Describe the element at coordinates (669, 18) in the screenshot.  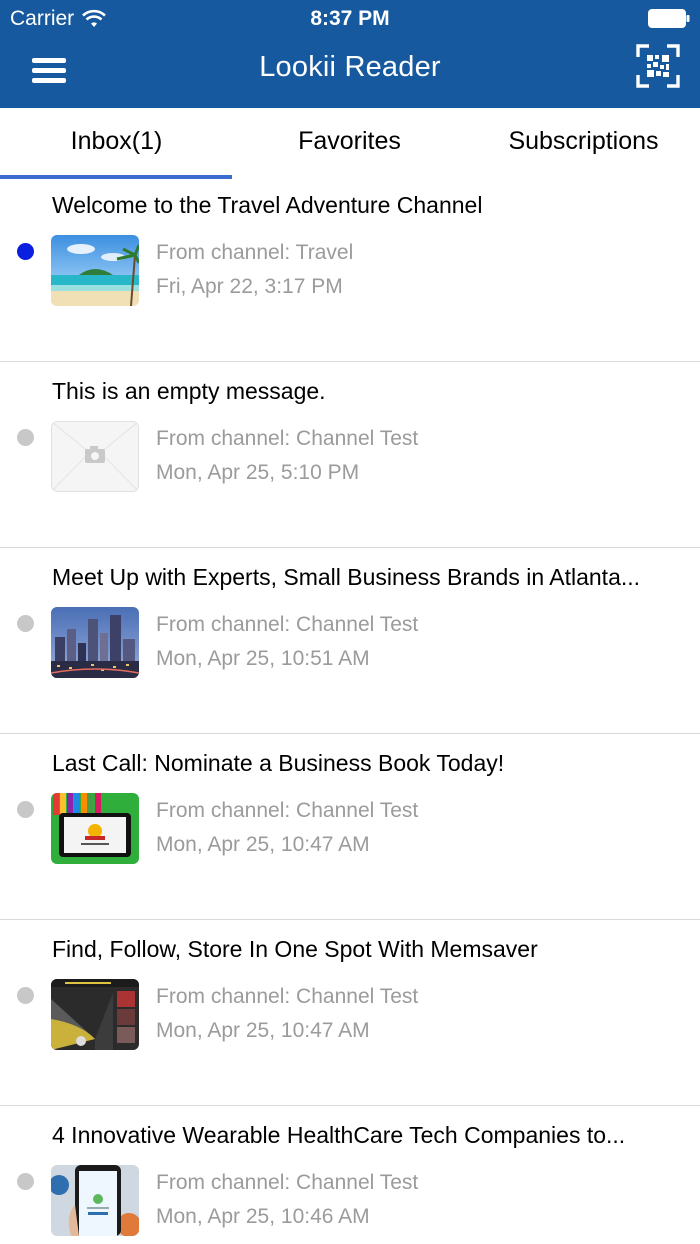
I see `battery-icon` at that location.